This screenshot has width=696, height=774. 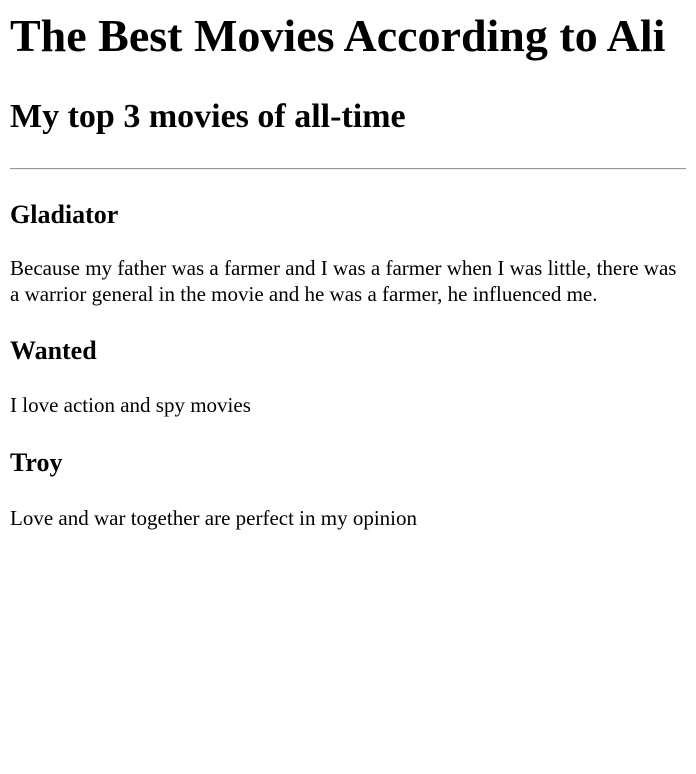 What do you see at coordinates (338, 35) in the screenshot?
I see `page-title: The Best Movies According to Ali` at bounding box center [338, 35].